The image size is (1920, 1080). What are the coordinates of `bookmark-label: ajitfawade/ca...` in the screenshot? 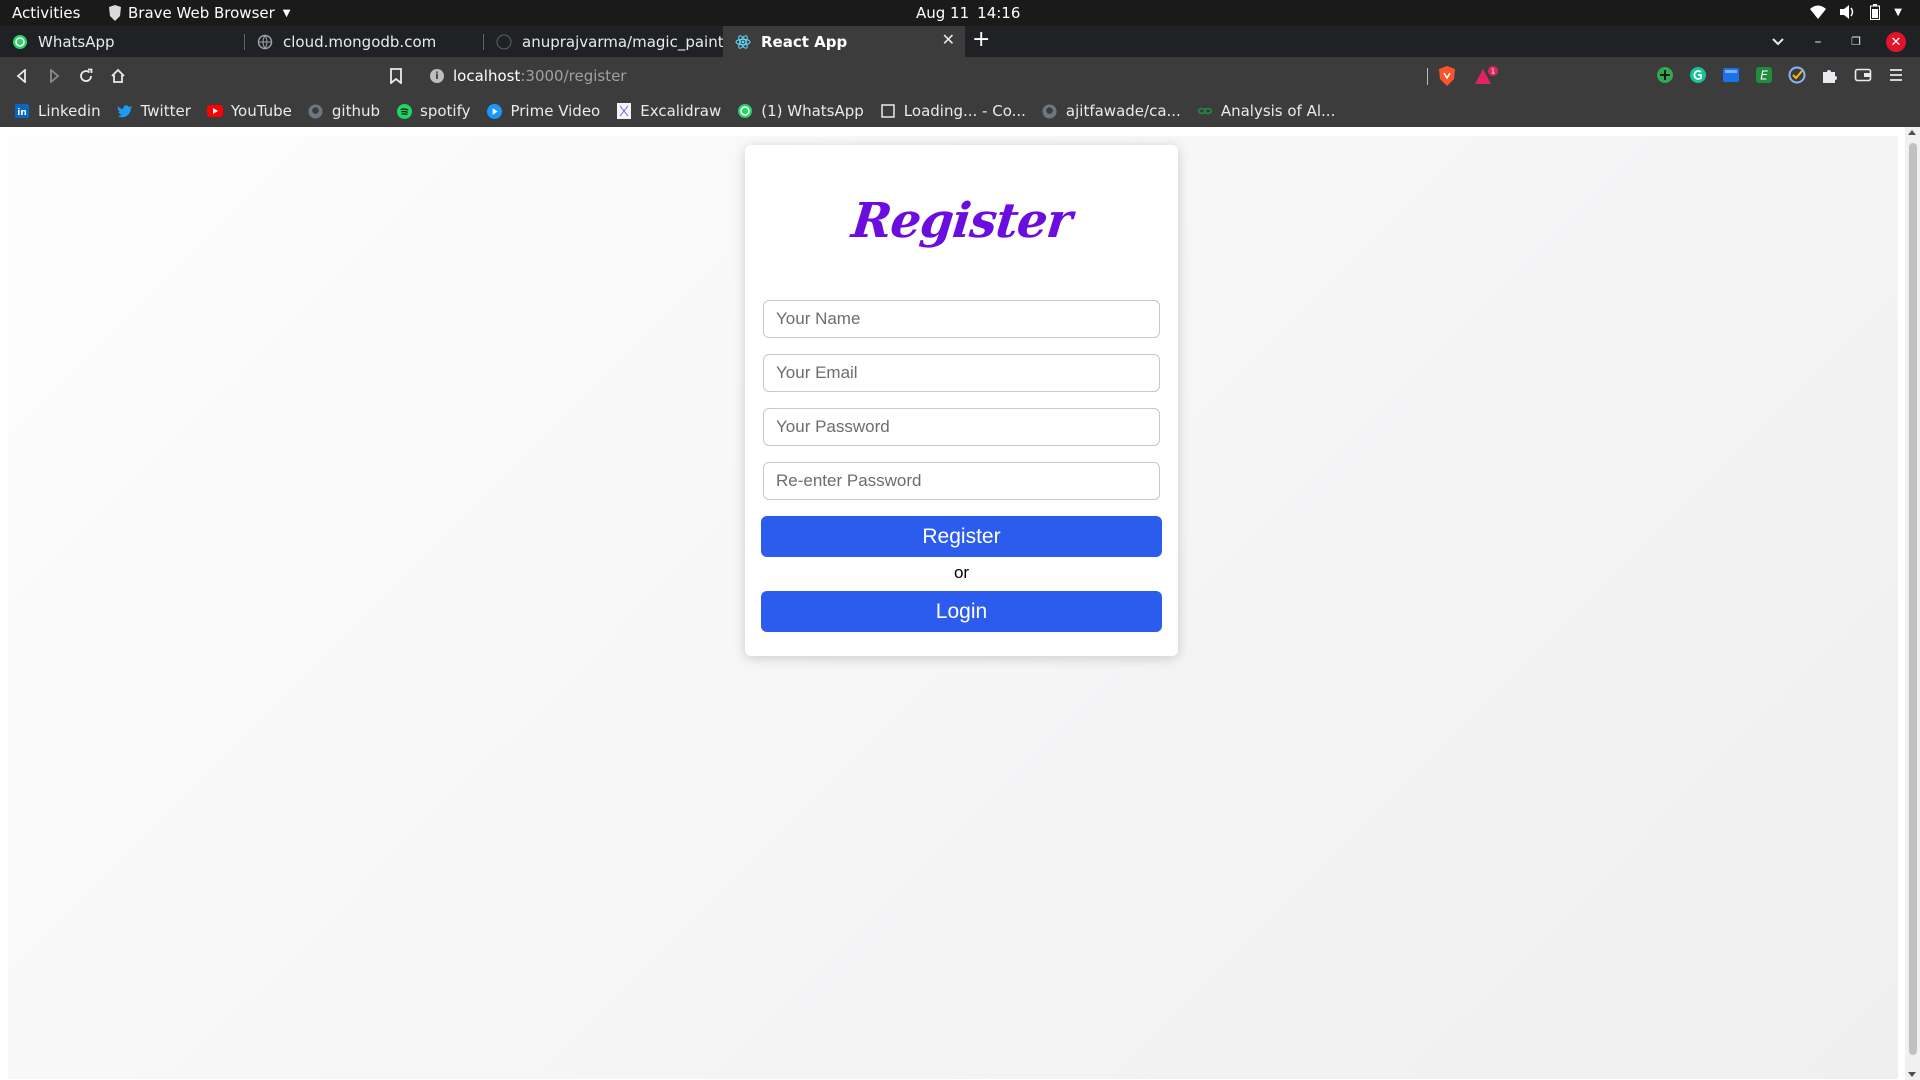 It's located at (1123, 111).